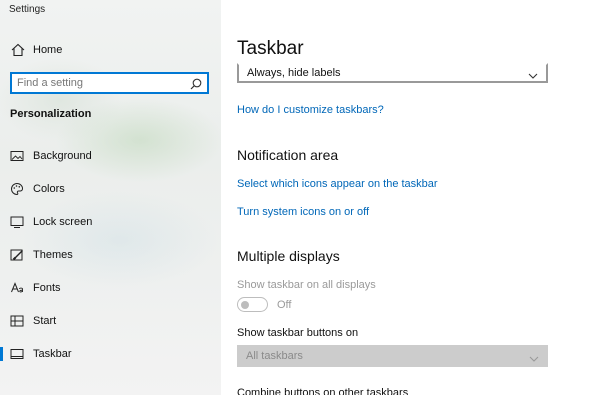 This screenshot has height=395, width=600. Describe the element at coordinates (109, 83) in the screenshot. I see `search-input: Find a setting` at that location.